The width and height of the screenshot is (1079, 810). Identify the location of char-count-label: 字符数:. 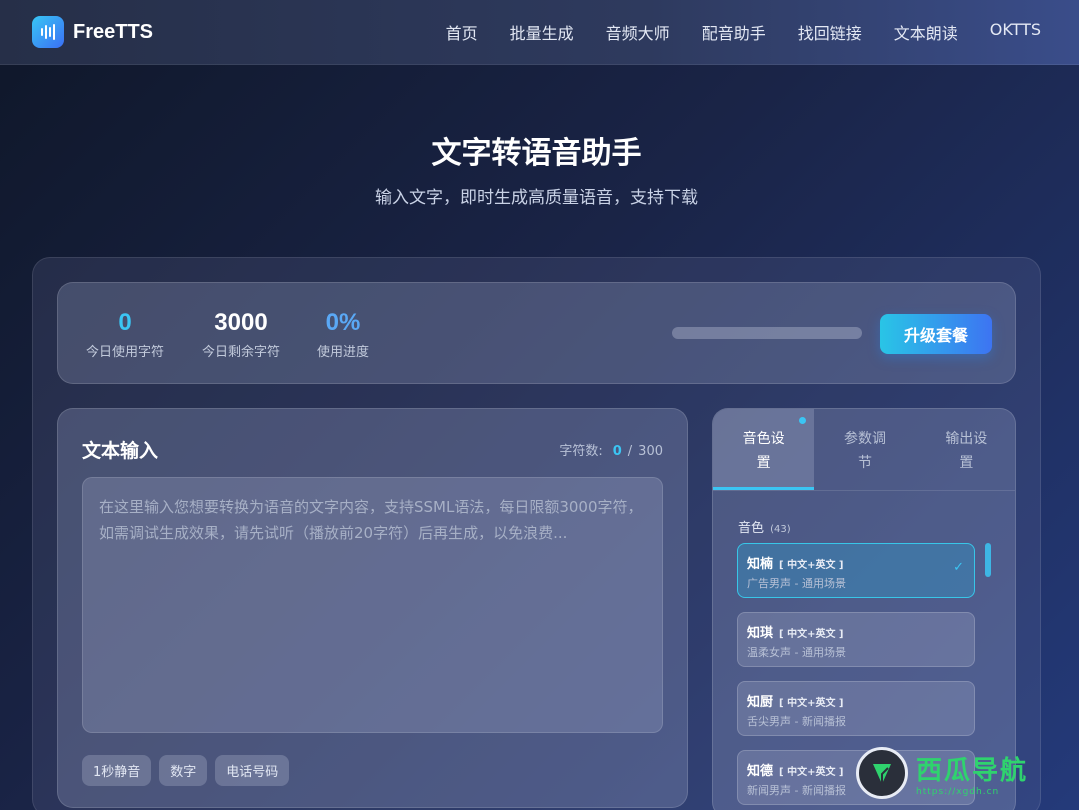
(581, 451).